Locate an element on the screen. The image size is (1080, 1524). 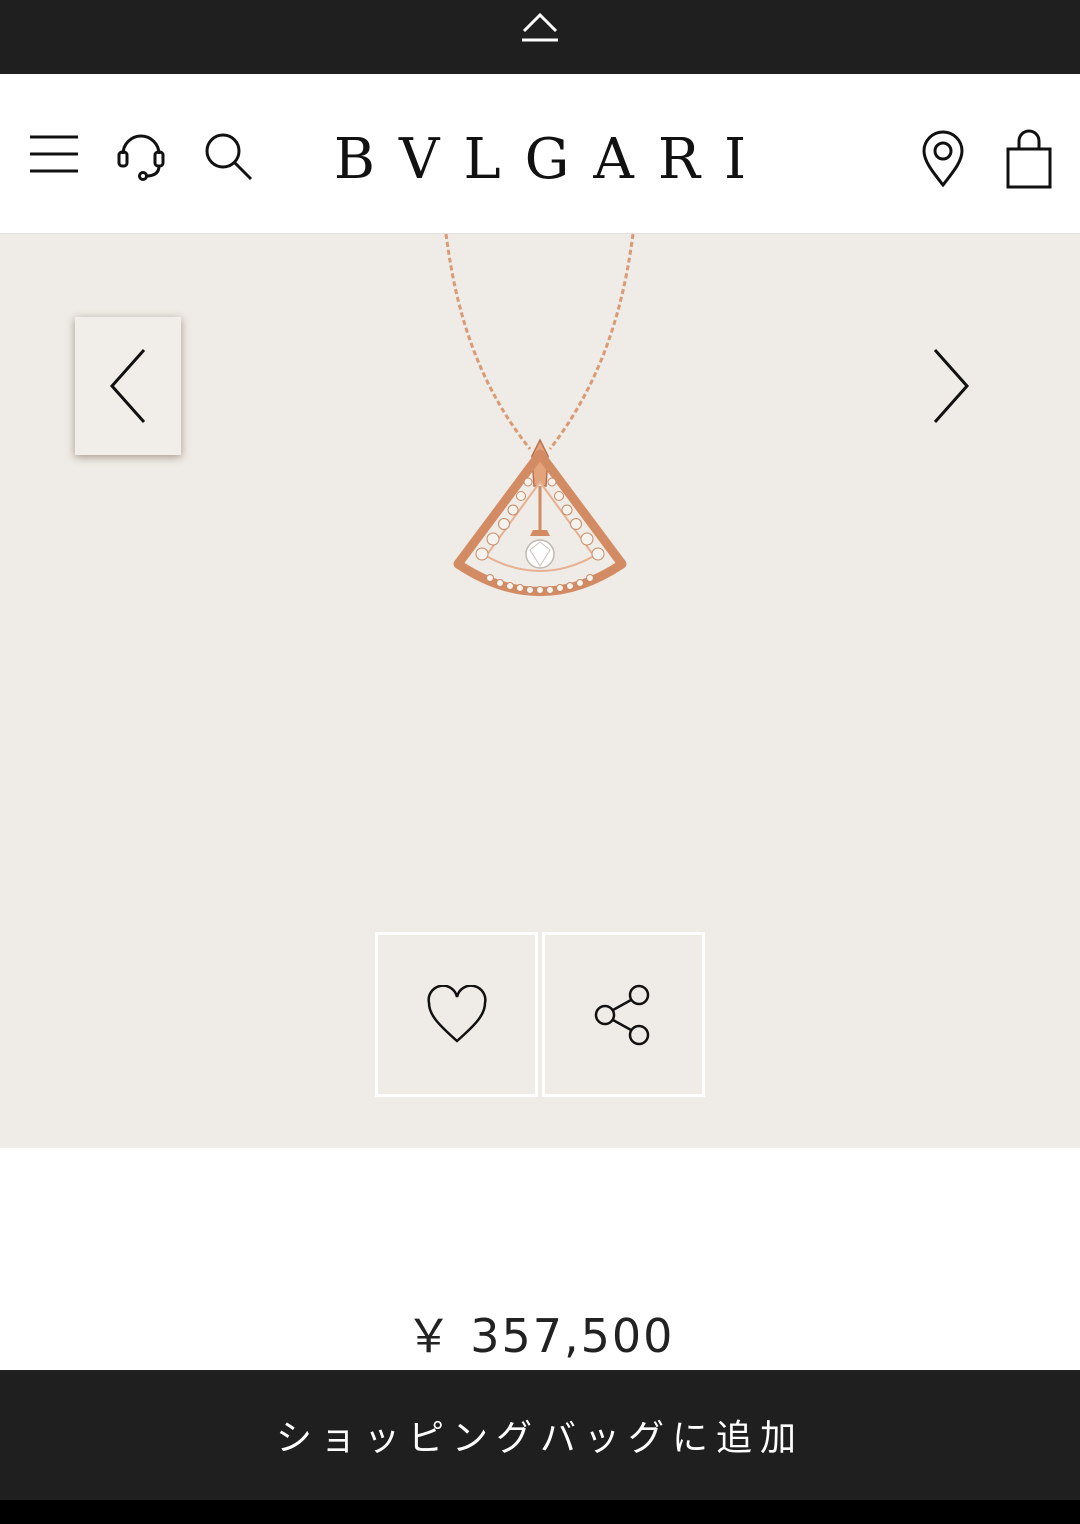
next-image-button is located at coordinates (951, 386).